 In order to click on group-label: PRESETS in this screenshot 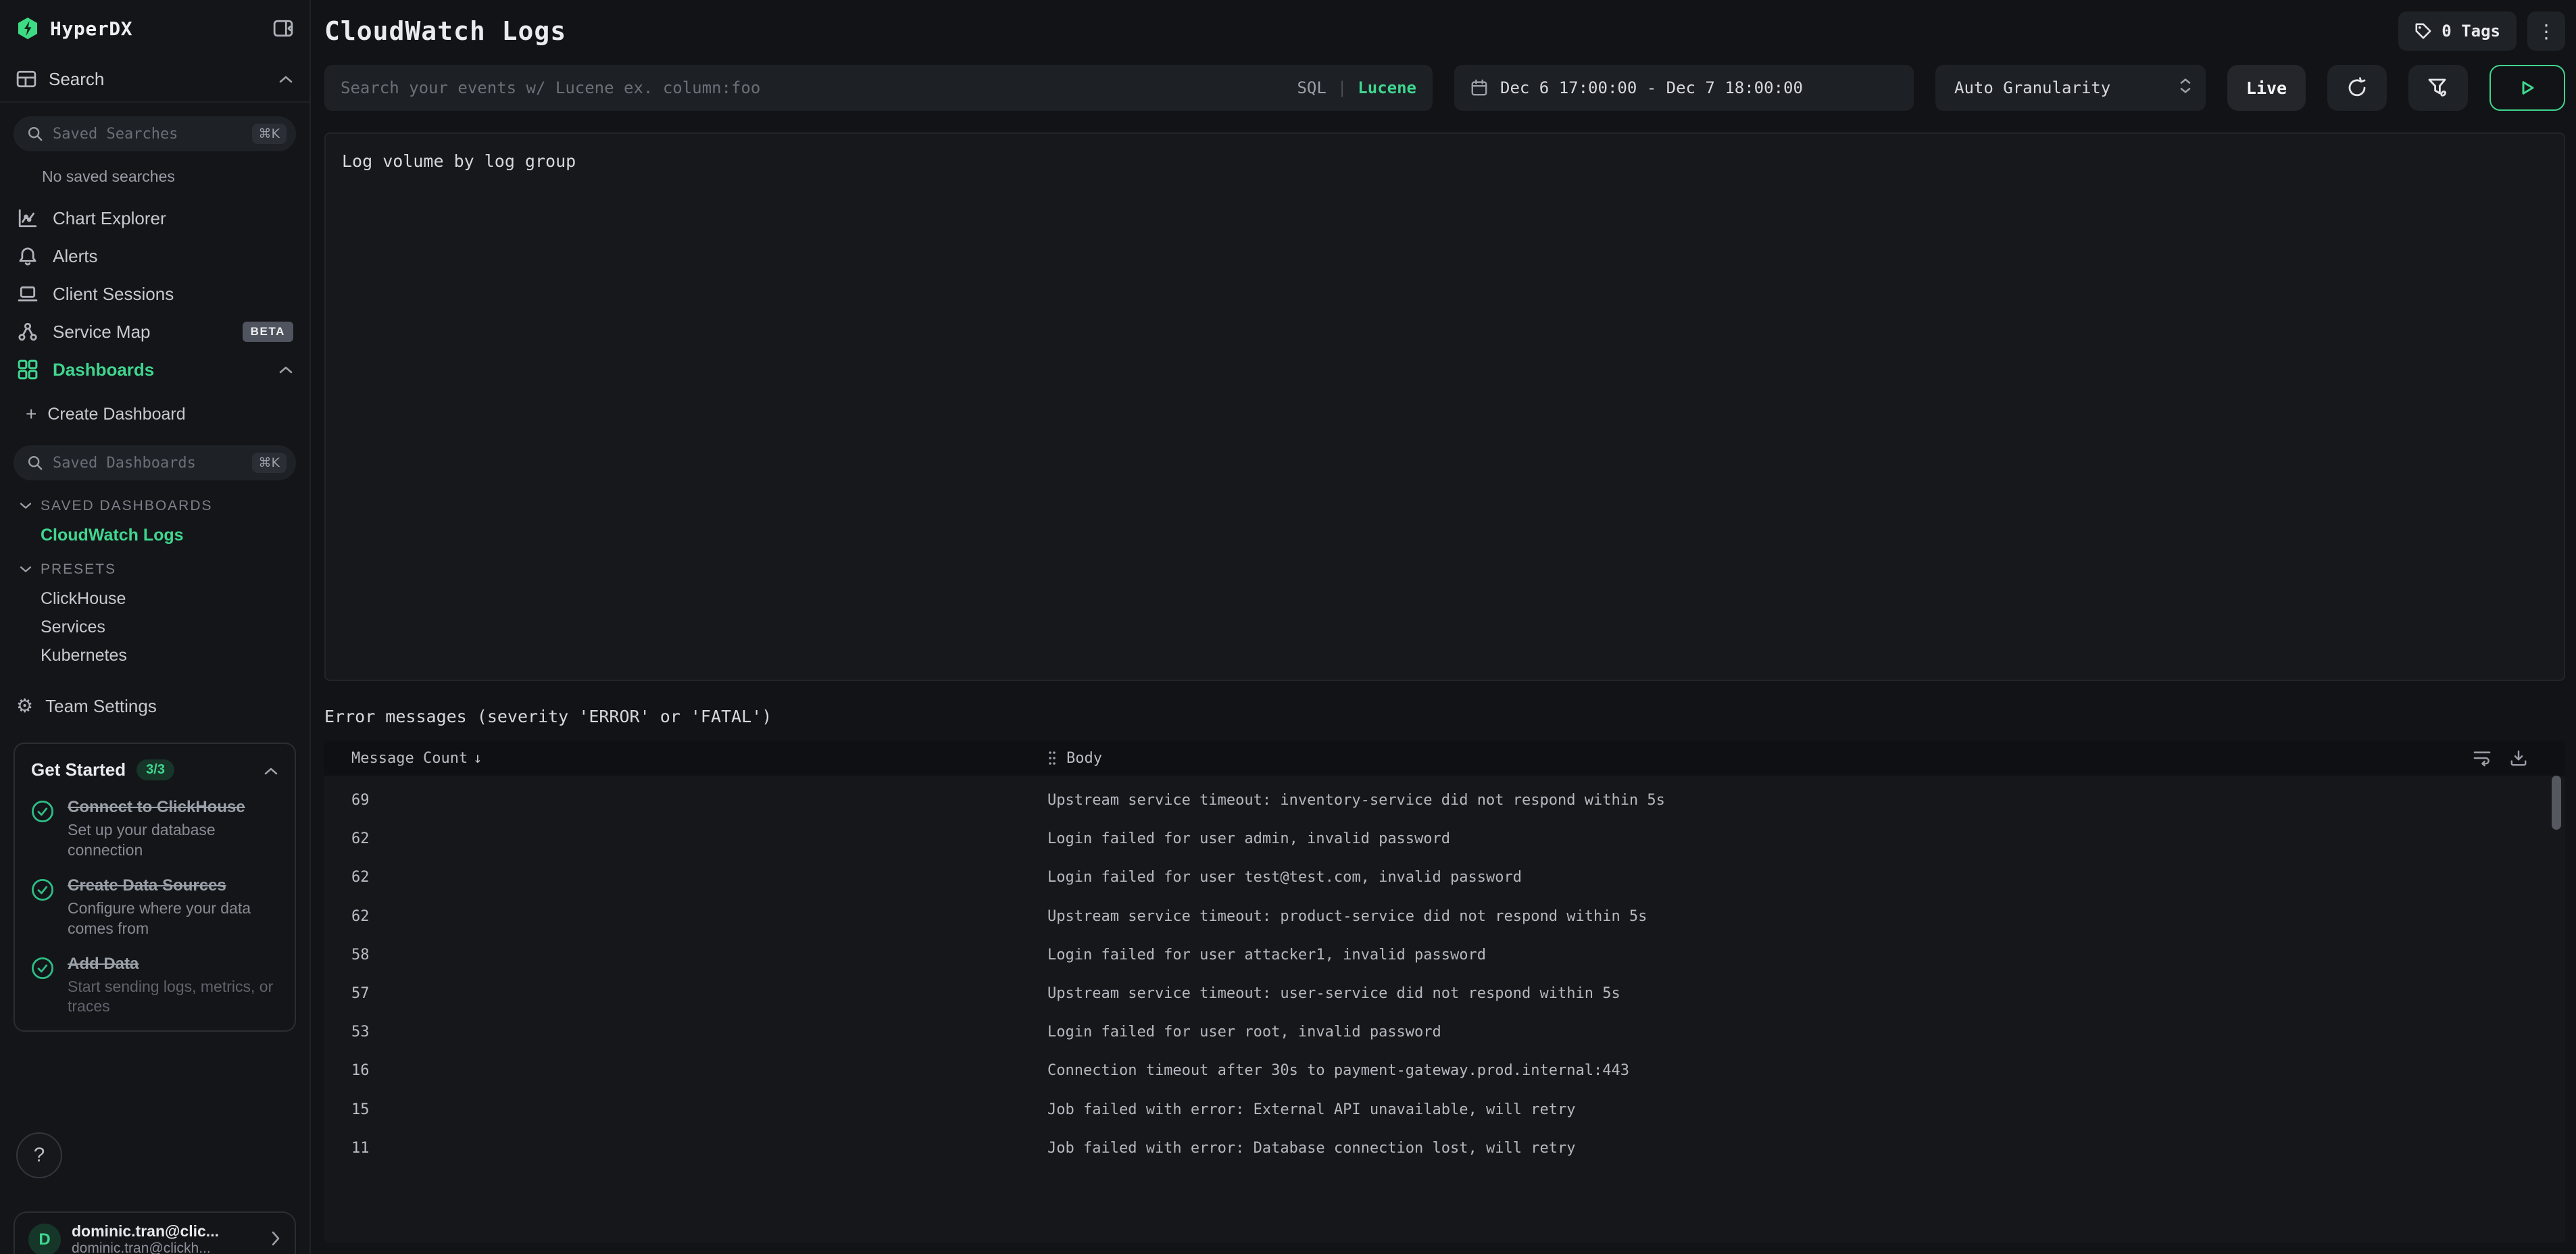, I will do `click(79, 569)`.